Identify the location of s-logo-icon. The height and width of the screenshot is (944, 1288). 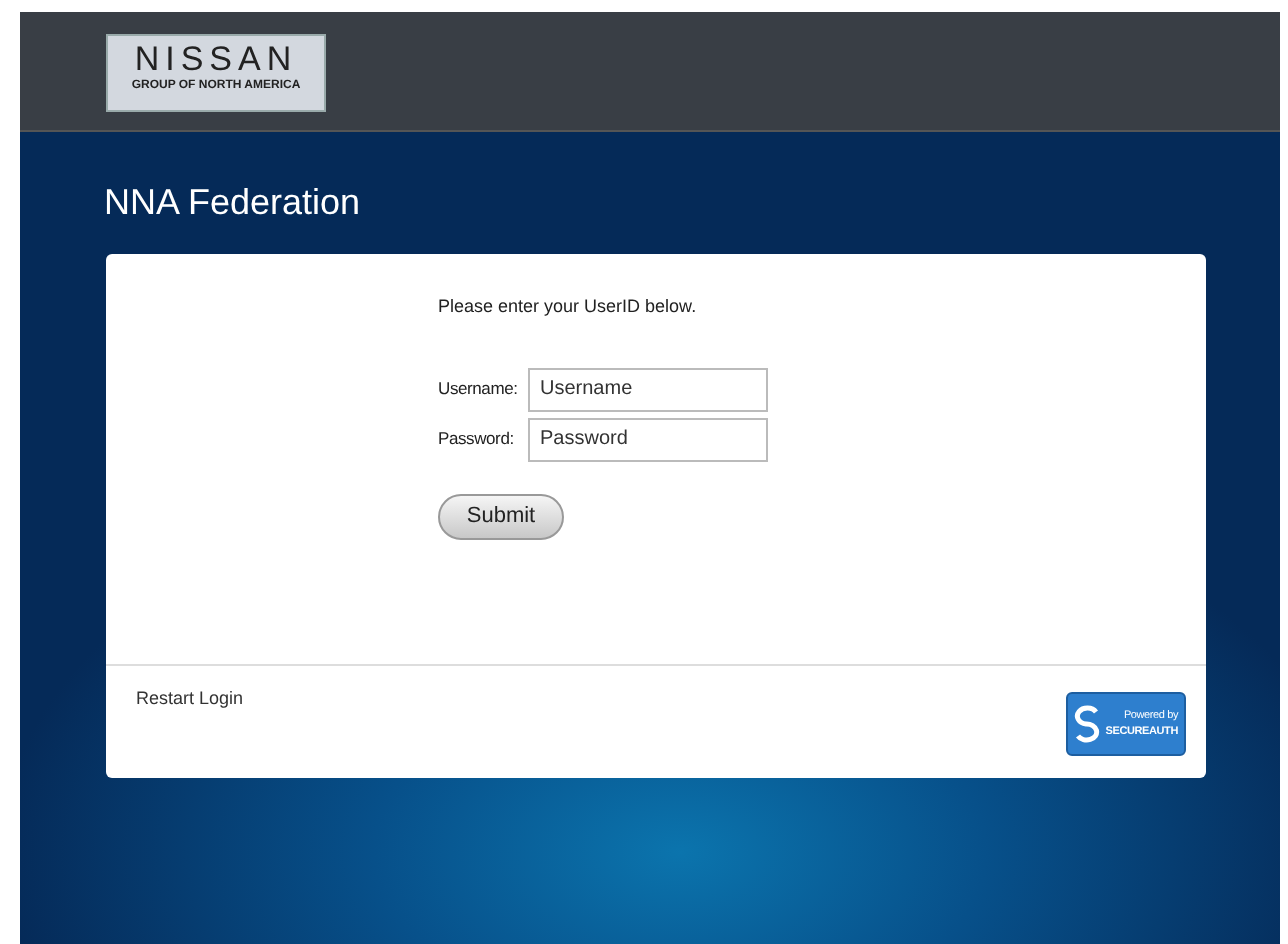
(1087, 724).